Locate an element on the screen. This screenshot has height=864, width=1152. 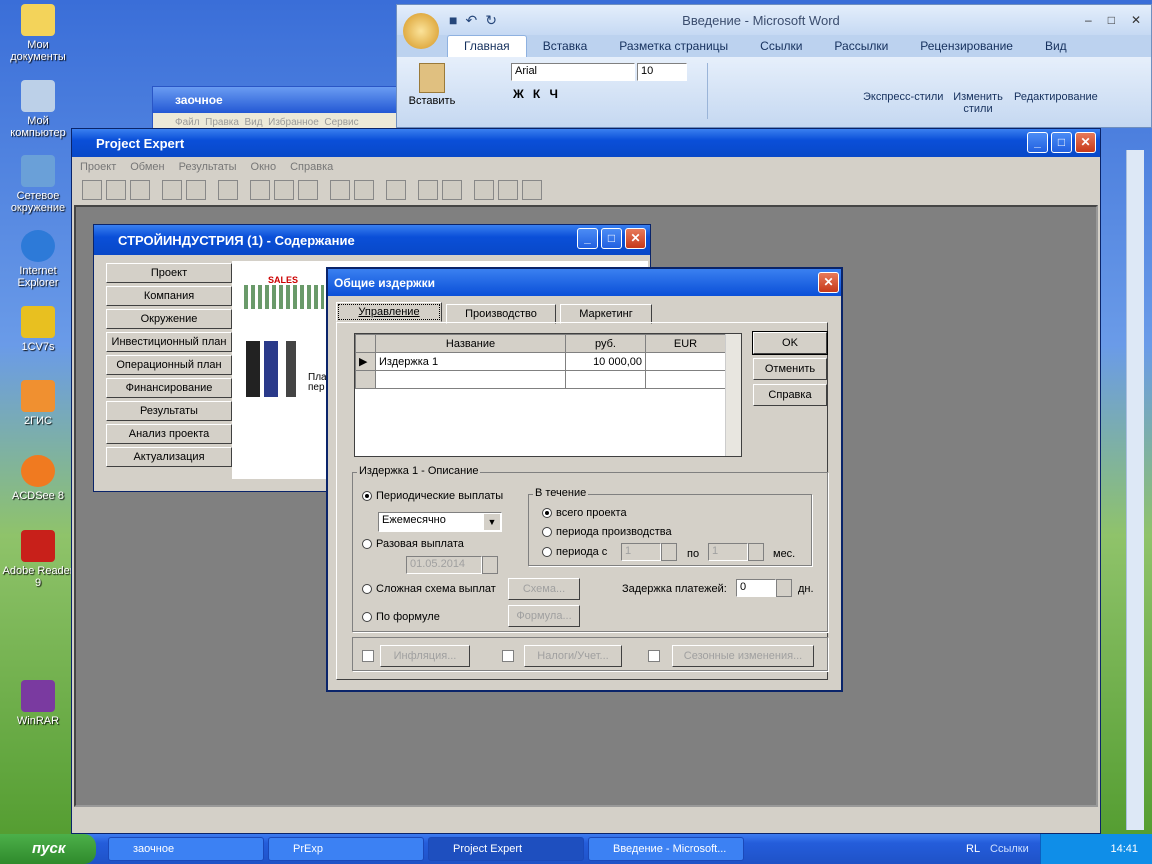
tab-view: Вид is located at coordinates (1056, 46).